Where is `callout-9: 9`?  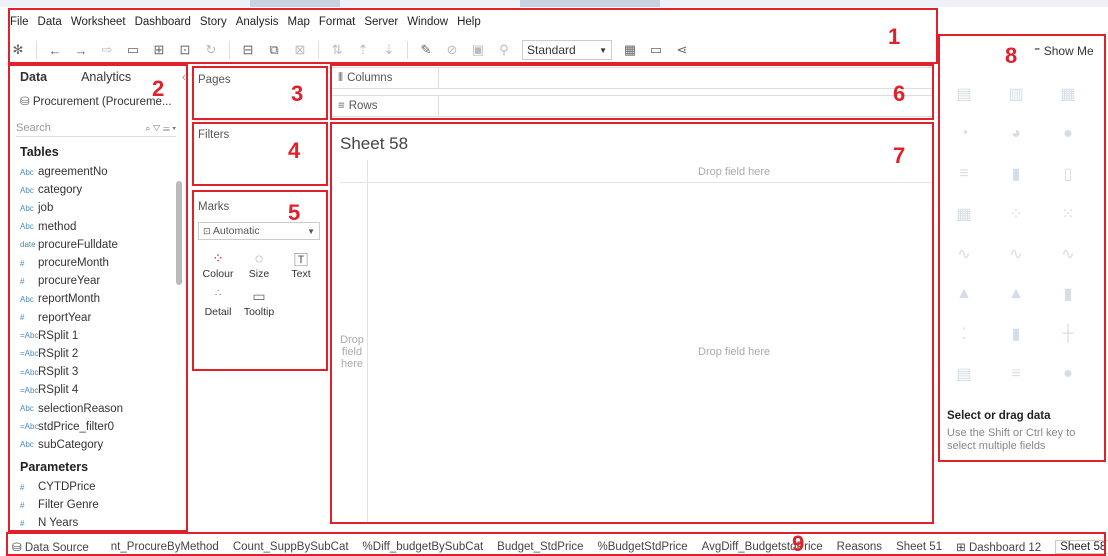 callout-9: 9 is located at coordinates (798, 543).